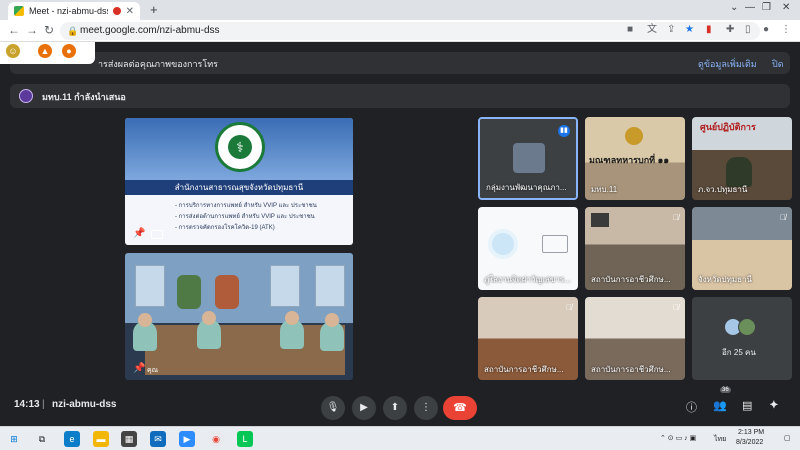 The height and width of the screenshot is (450, 800). What do you see at coordinates (73, 31) in the screenshot?
I see `lock-icon: 🔒` at bounding box center [73, 31].